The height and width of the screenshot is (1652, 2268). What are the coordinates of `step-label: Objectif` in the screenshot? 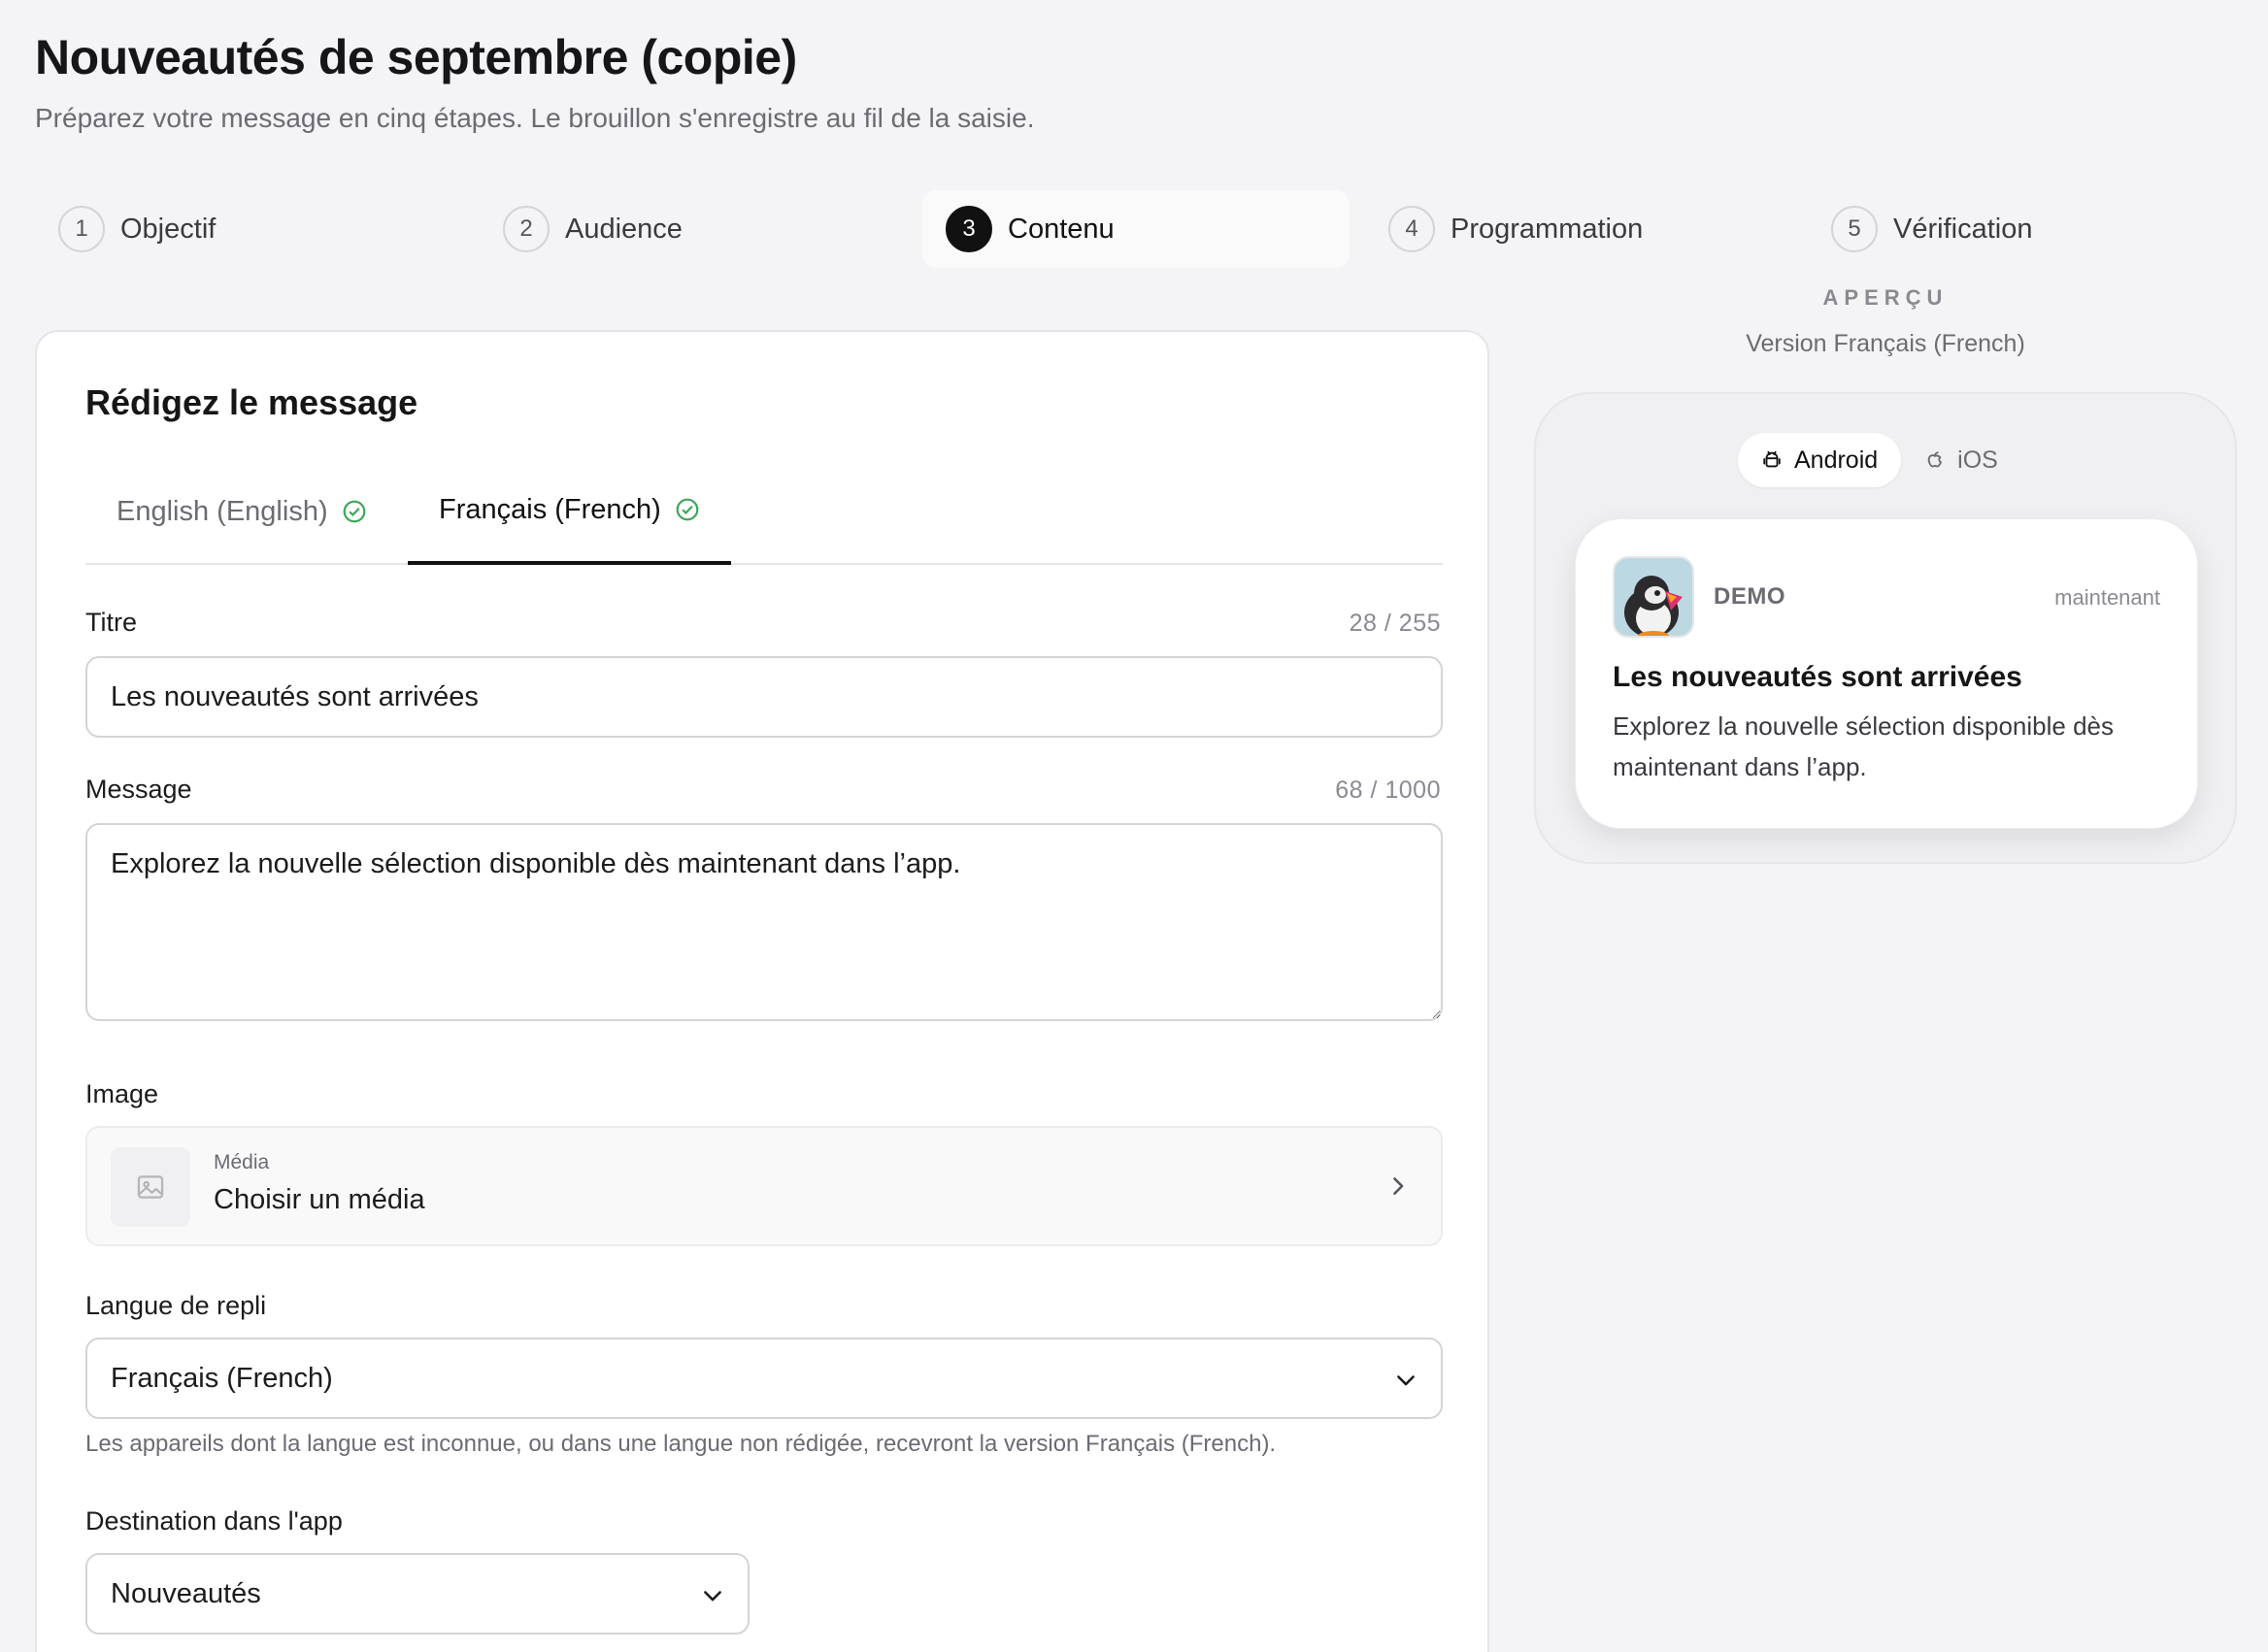 It's located at (168, 229).